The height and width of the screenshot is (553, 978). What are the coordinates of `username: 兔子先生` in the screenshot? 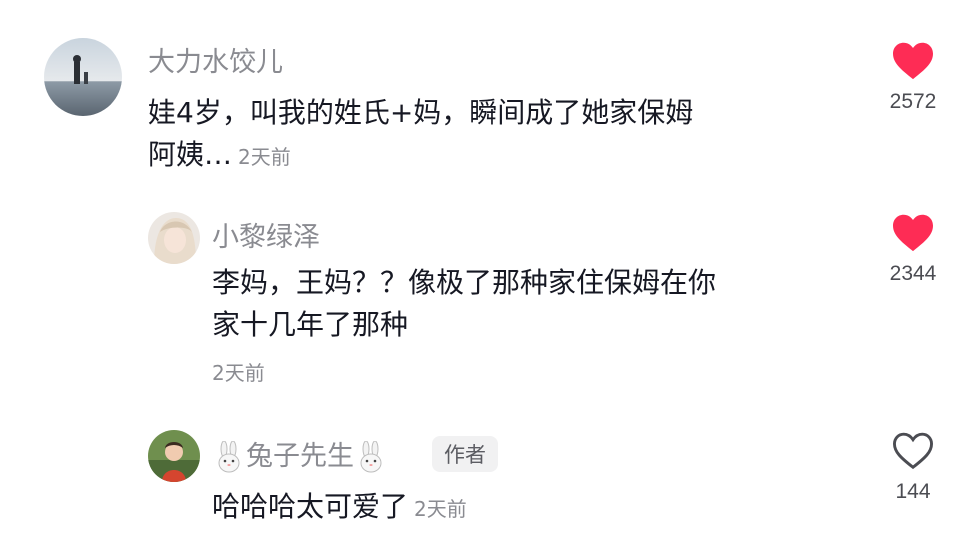 It's located at (300, 454).